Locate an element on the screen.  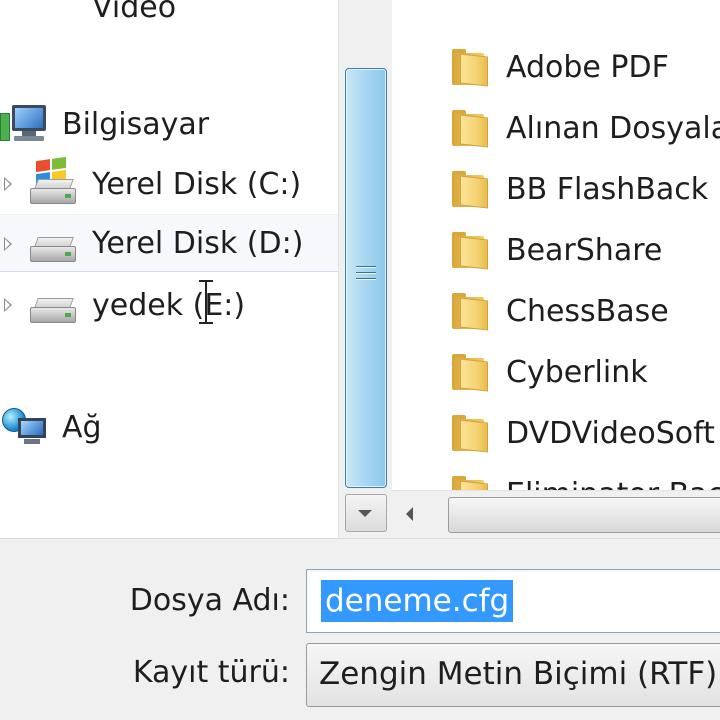
filename-input: deneme.cfg is located at coordinates (513, 601).